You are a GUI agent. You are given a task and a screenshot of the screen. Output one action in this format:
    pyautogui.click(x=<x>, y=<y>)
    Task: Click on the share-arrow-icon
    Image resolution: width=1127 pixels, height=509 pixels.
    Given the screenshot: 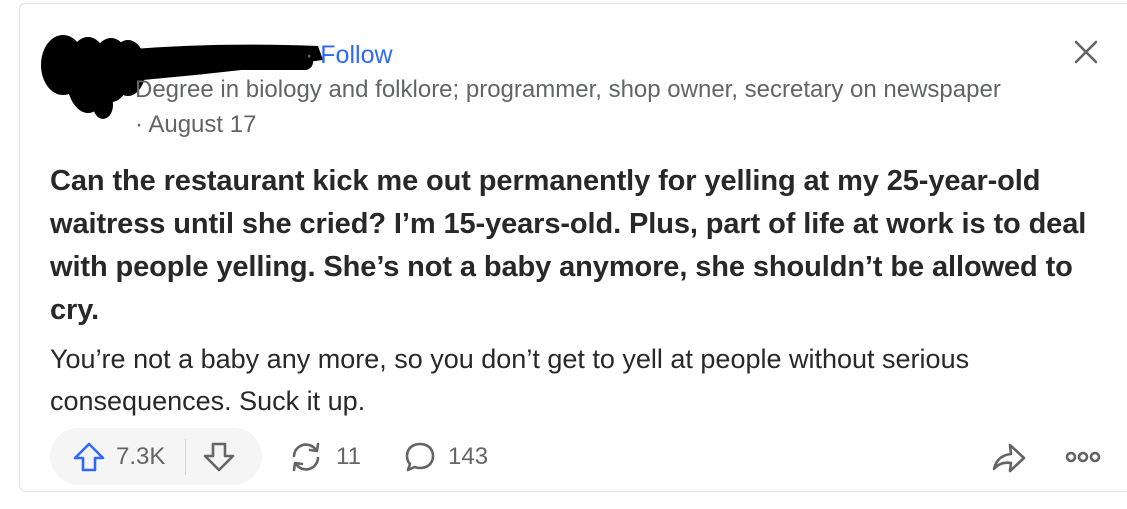 What is the action you would take?
    pyautogui.click(x=1009, y=458)
    